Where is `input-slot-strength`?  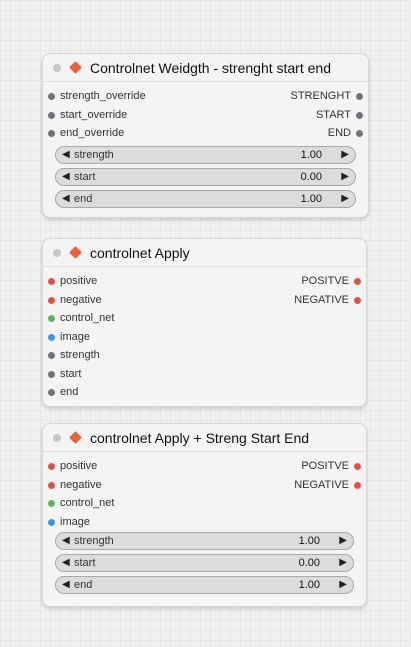
input-slot-strength is located at coordinates (51, 355).